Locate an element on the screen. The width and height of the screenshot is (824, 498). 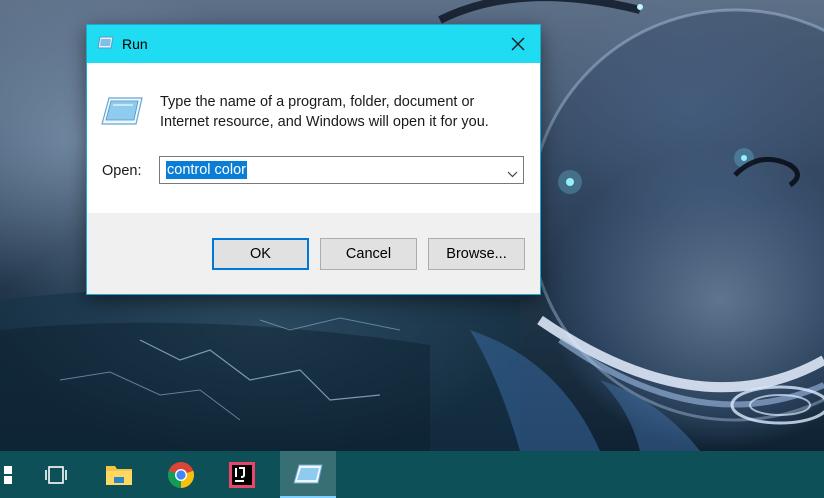
close-button is located at coordinates (518, 44).